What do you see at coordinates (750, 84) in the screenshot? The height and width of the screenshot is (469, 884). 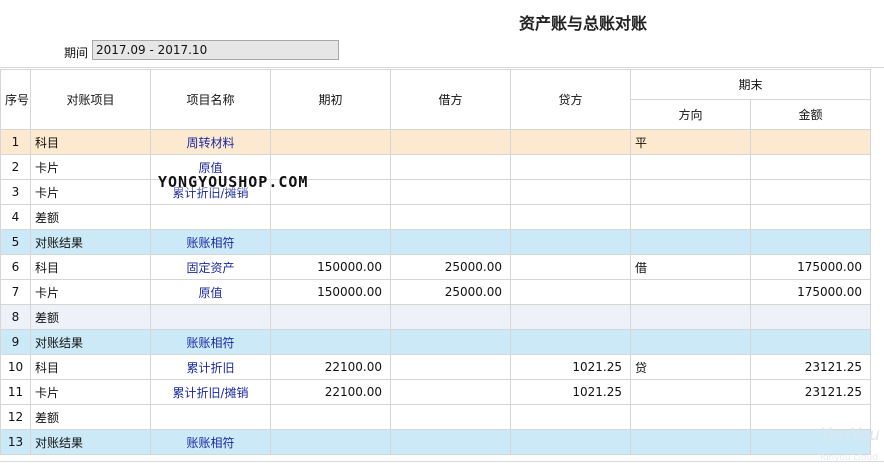 I see `col-header-ending: 期末` at bounding box center [750, 84].